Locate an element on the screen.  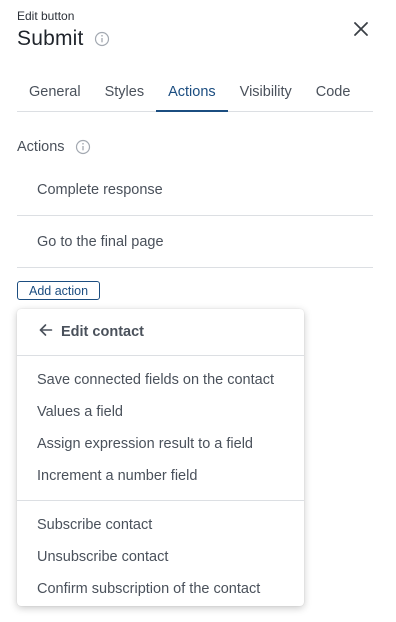
page-title: Submit is located at coordinates (50, 38).